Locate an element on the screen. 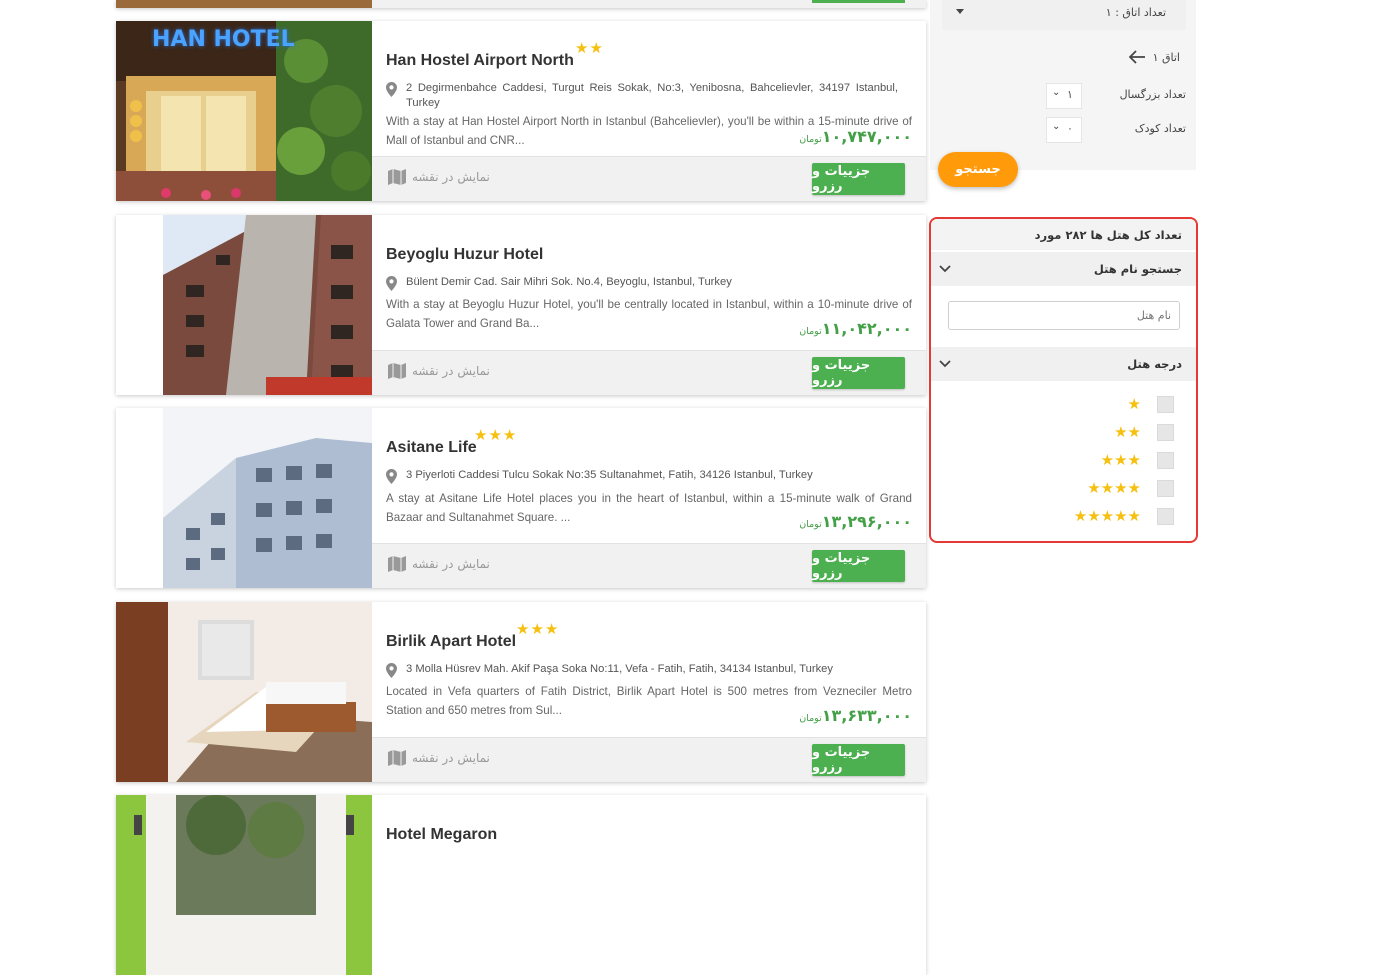  hotel-name: Birlik Apart Hotel is located at coordinates (451, 642).